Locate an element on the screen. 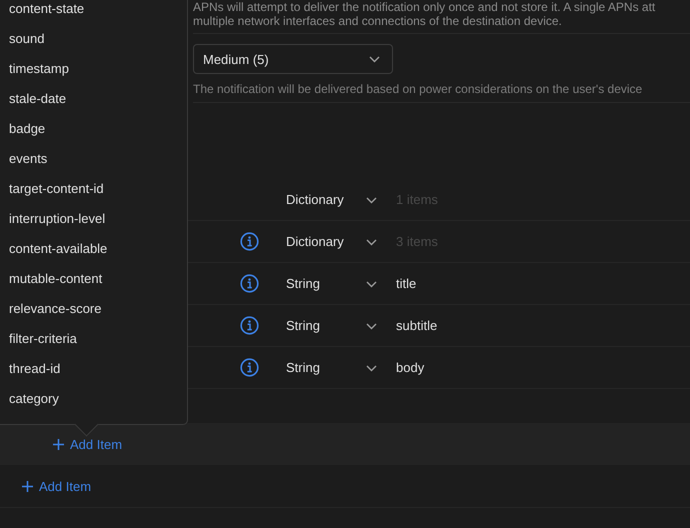  menu-item: events is located at coordinates (93, 159).